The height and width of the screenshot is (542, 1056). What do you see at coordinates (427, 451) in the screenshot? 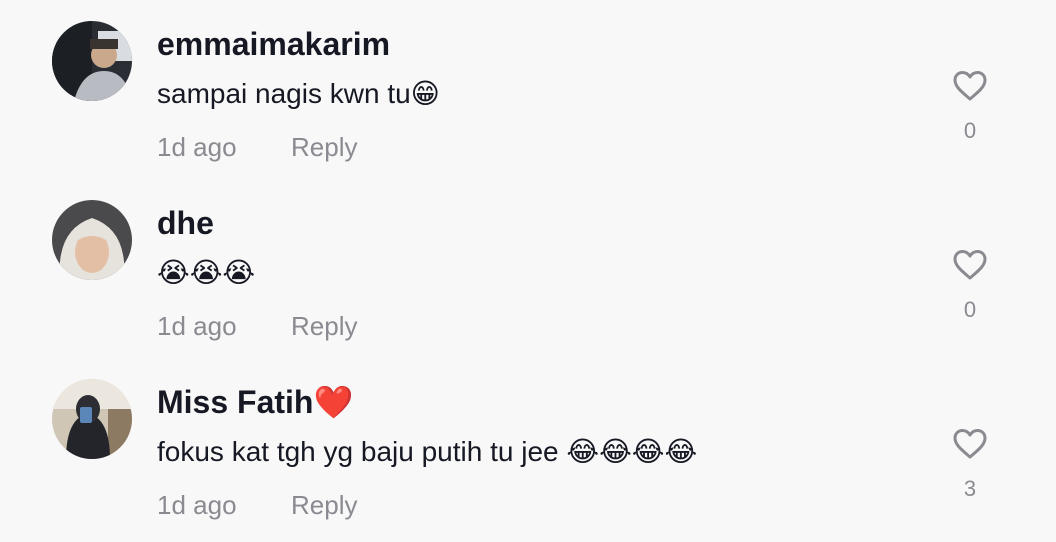
I see `comment-text: fokus kat tgh yg baju putih tu jee 😂😂😂😂` at bounding box center [427, 451].